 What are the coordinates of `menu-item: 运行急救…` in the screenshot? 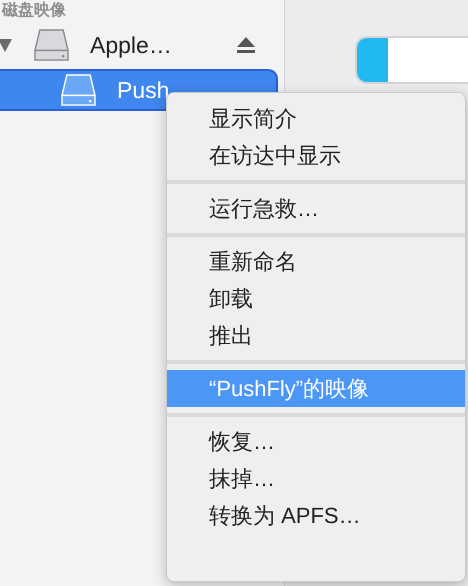 It's located at (316, 208).